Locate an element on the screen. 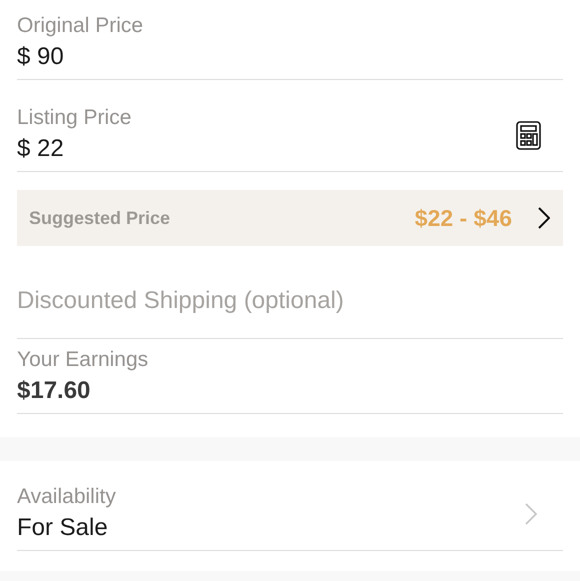 This screenshot has width=580, height=581. earnings-value: $17.60 is located at coordinates (53, 391).